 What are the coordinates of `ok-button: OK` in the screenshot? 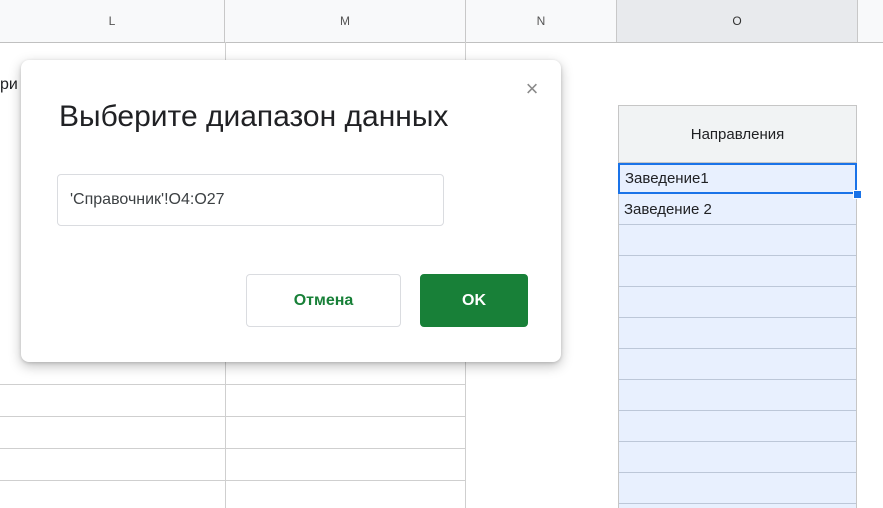 It's located at (474, 300).